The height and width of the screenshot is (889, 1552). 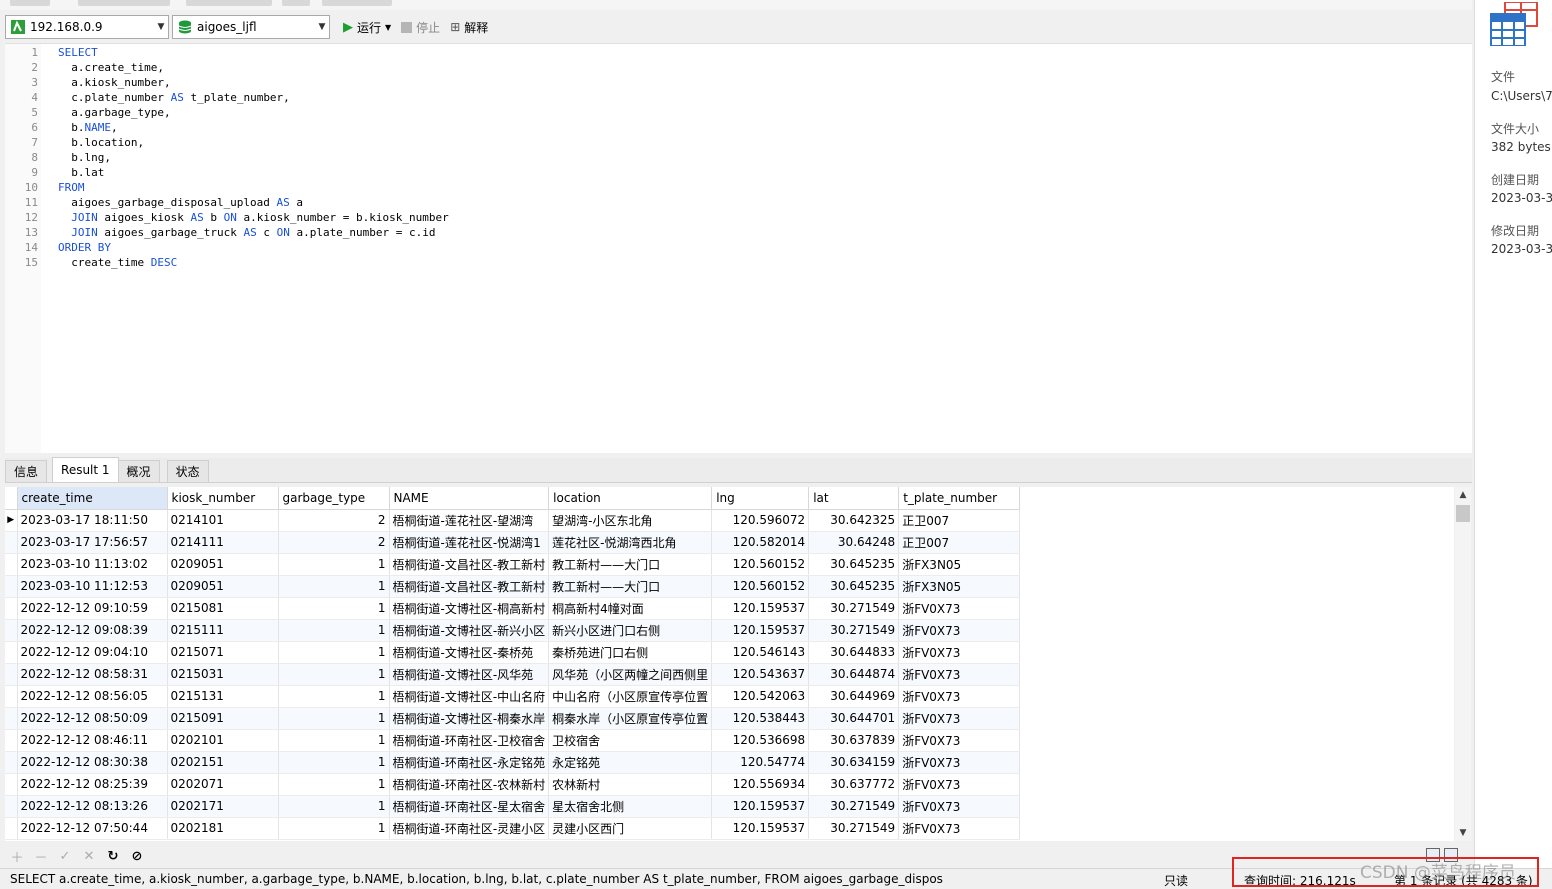 I want to click on table-cell: 120.542063, so click(x=760, y=696).